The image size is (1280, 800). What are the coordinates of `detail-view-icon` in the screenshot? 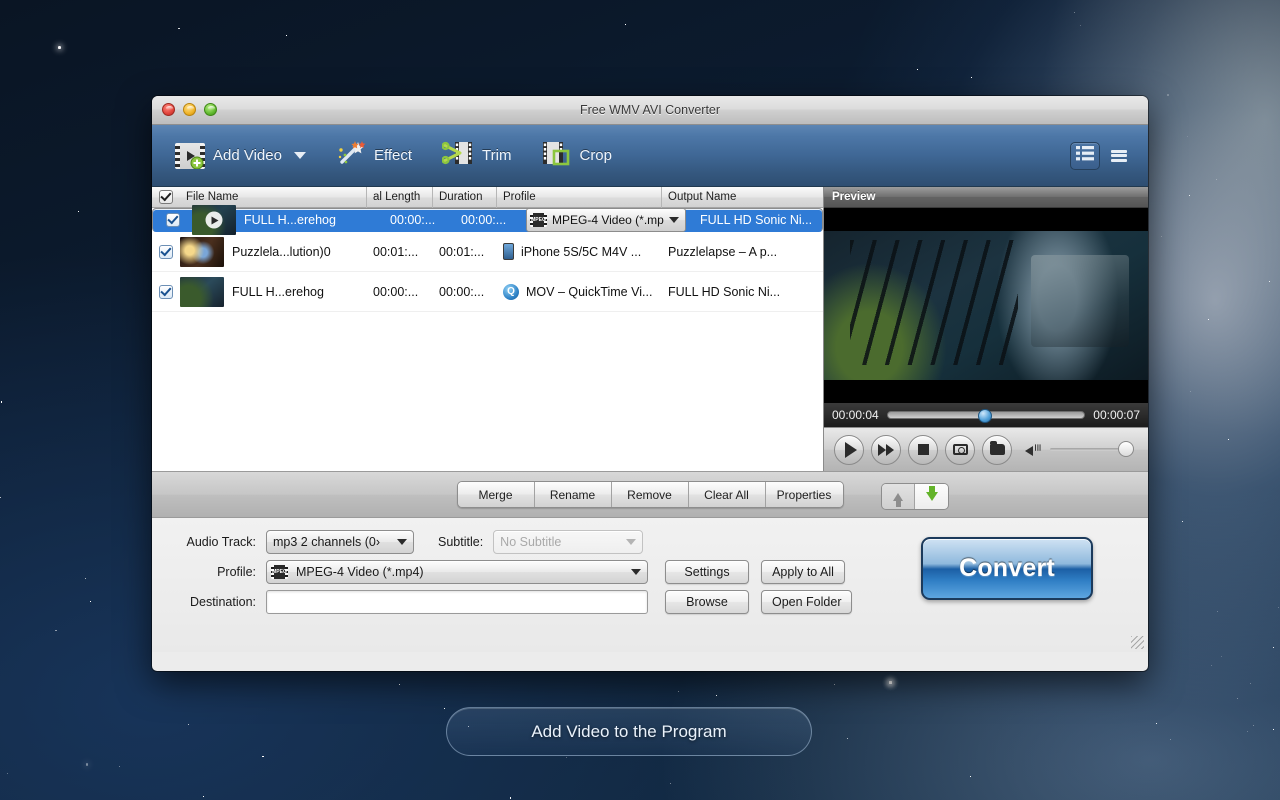 It's located at (1085, 155).